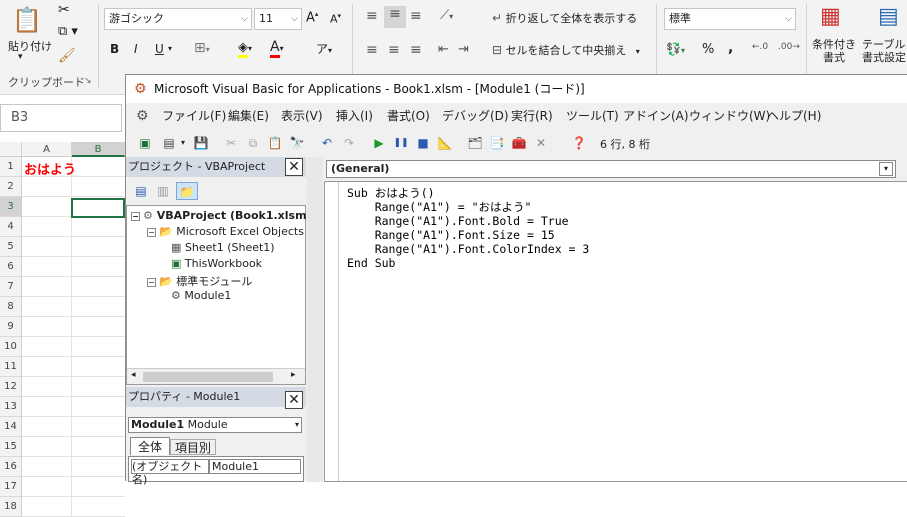  I want to click on row-header: 10, so click(11, 347).